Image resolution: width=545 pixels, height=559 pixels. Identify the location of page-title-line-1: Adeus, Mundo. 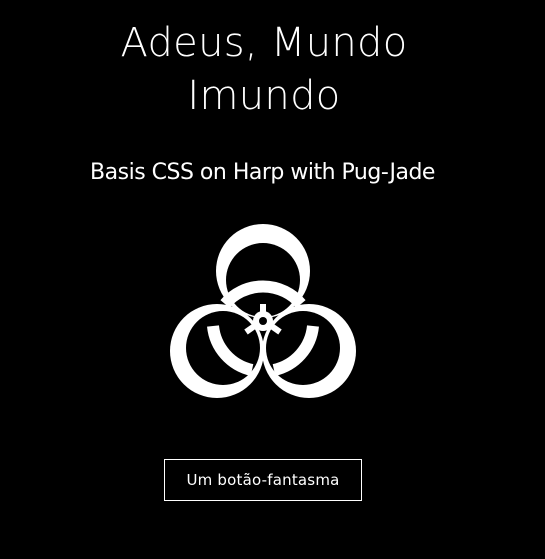
(264, 43).